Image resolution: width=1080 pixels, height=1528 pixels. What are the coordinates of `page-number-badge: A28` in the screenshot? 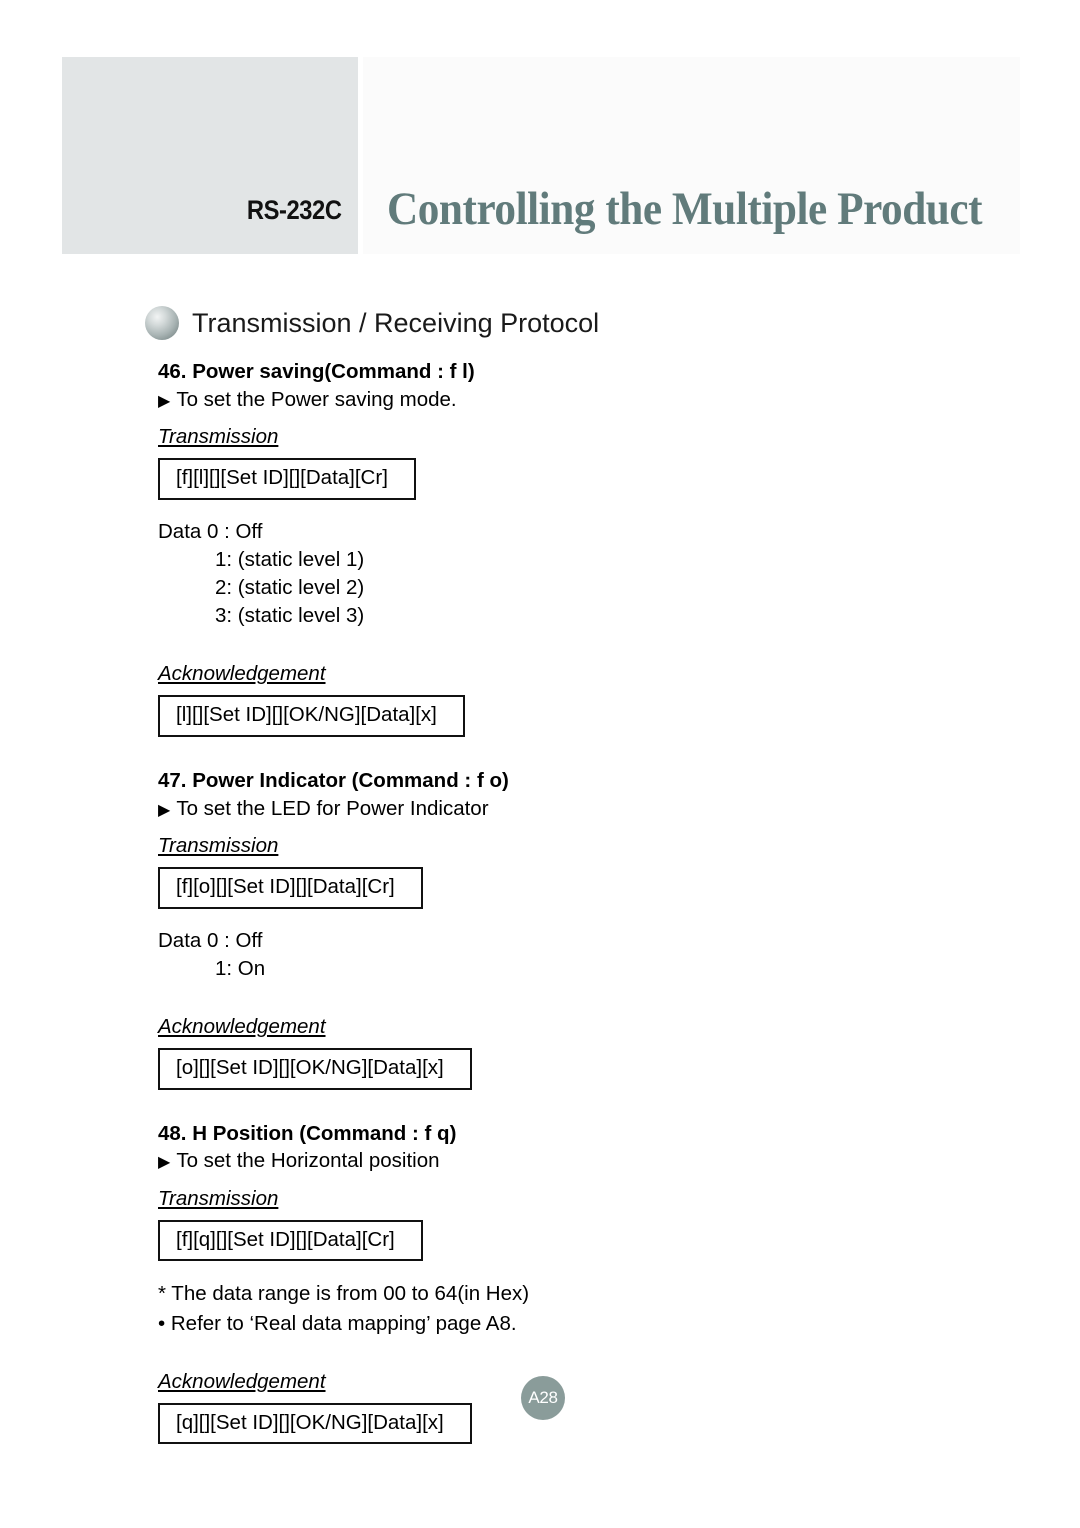 It's located at (543, 1398).